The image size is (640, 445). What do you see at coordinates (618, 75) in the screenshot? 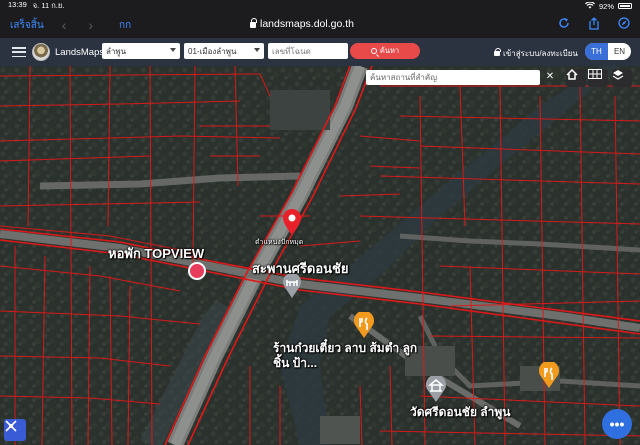
I see `layers-icon` at bounding box center [618, 75].